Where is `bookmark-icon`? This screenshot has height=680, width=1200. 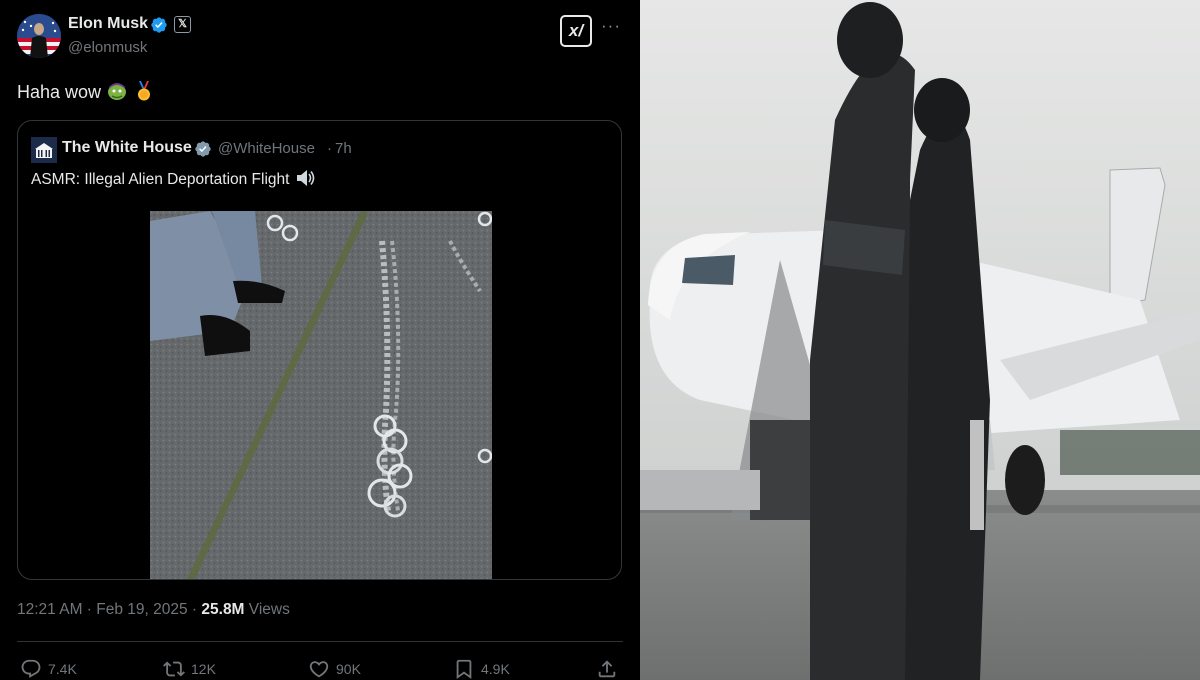 bookmark-icon is located at coordinates (464, 669).